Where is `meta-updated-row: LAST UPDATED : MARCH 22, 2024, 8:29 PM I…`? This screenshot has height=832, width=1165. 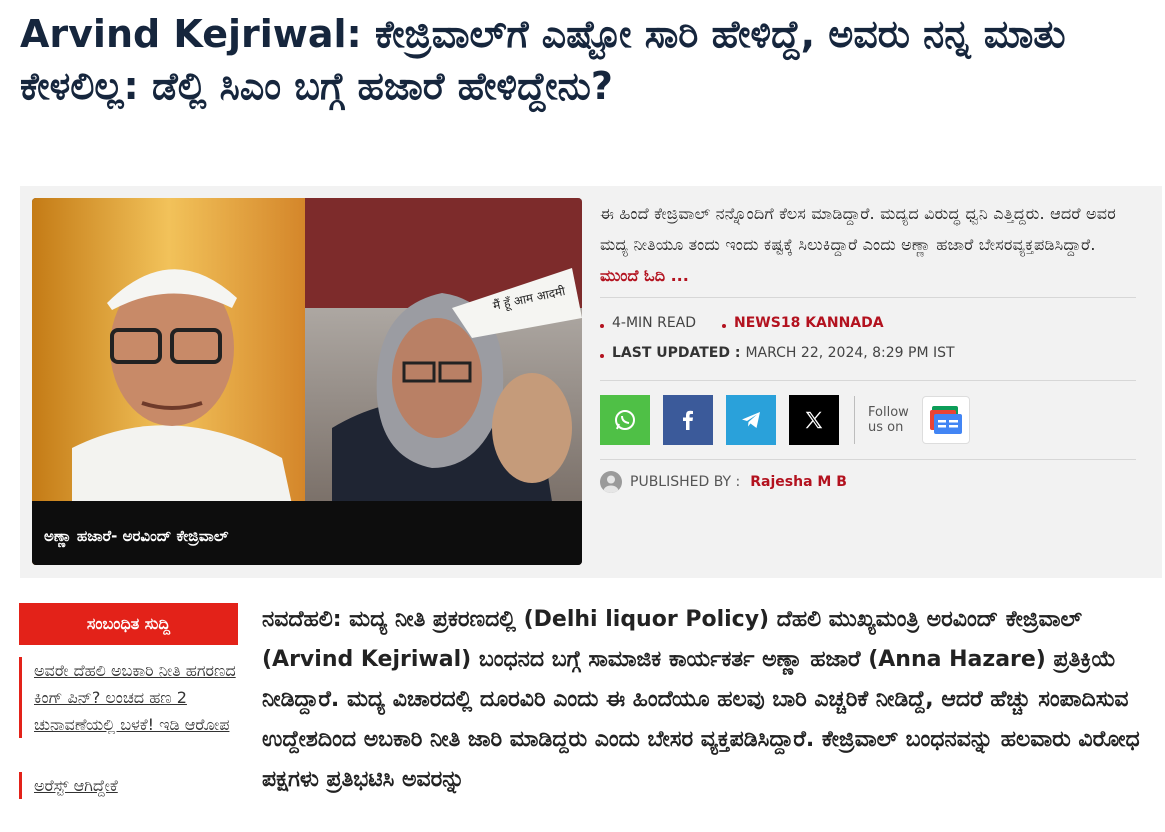
meta-updated-row: LAST UPDATED : MARCH 22, 2024, 8:29 PM I… is located at coordinates (870, 353).